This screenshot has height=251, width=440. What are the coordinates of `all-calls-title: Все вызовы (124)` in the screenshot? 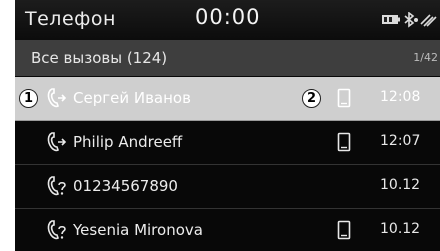 It's located at (99, 58).